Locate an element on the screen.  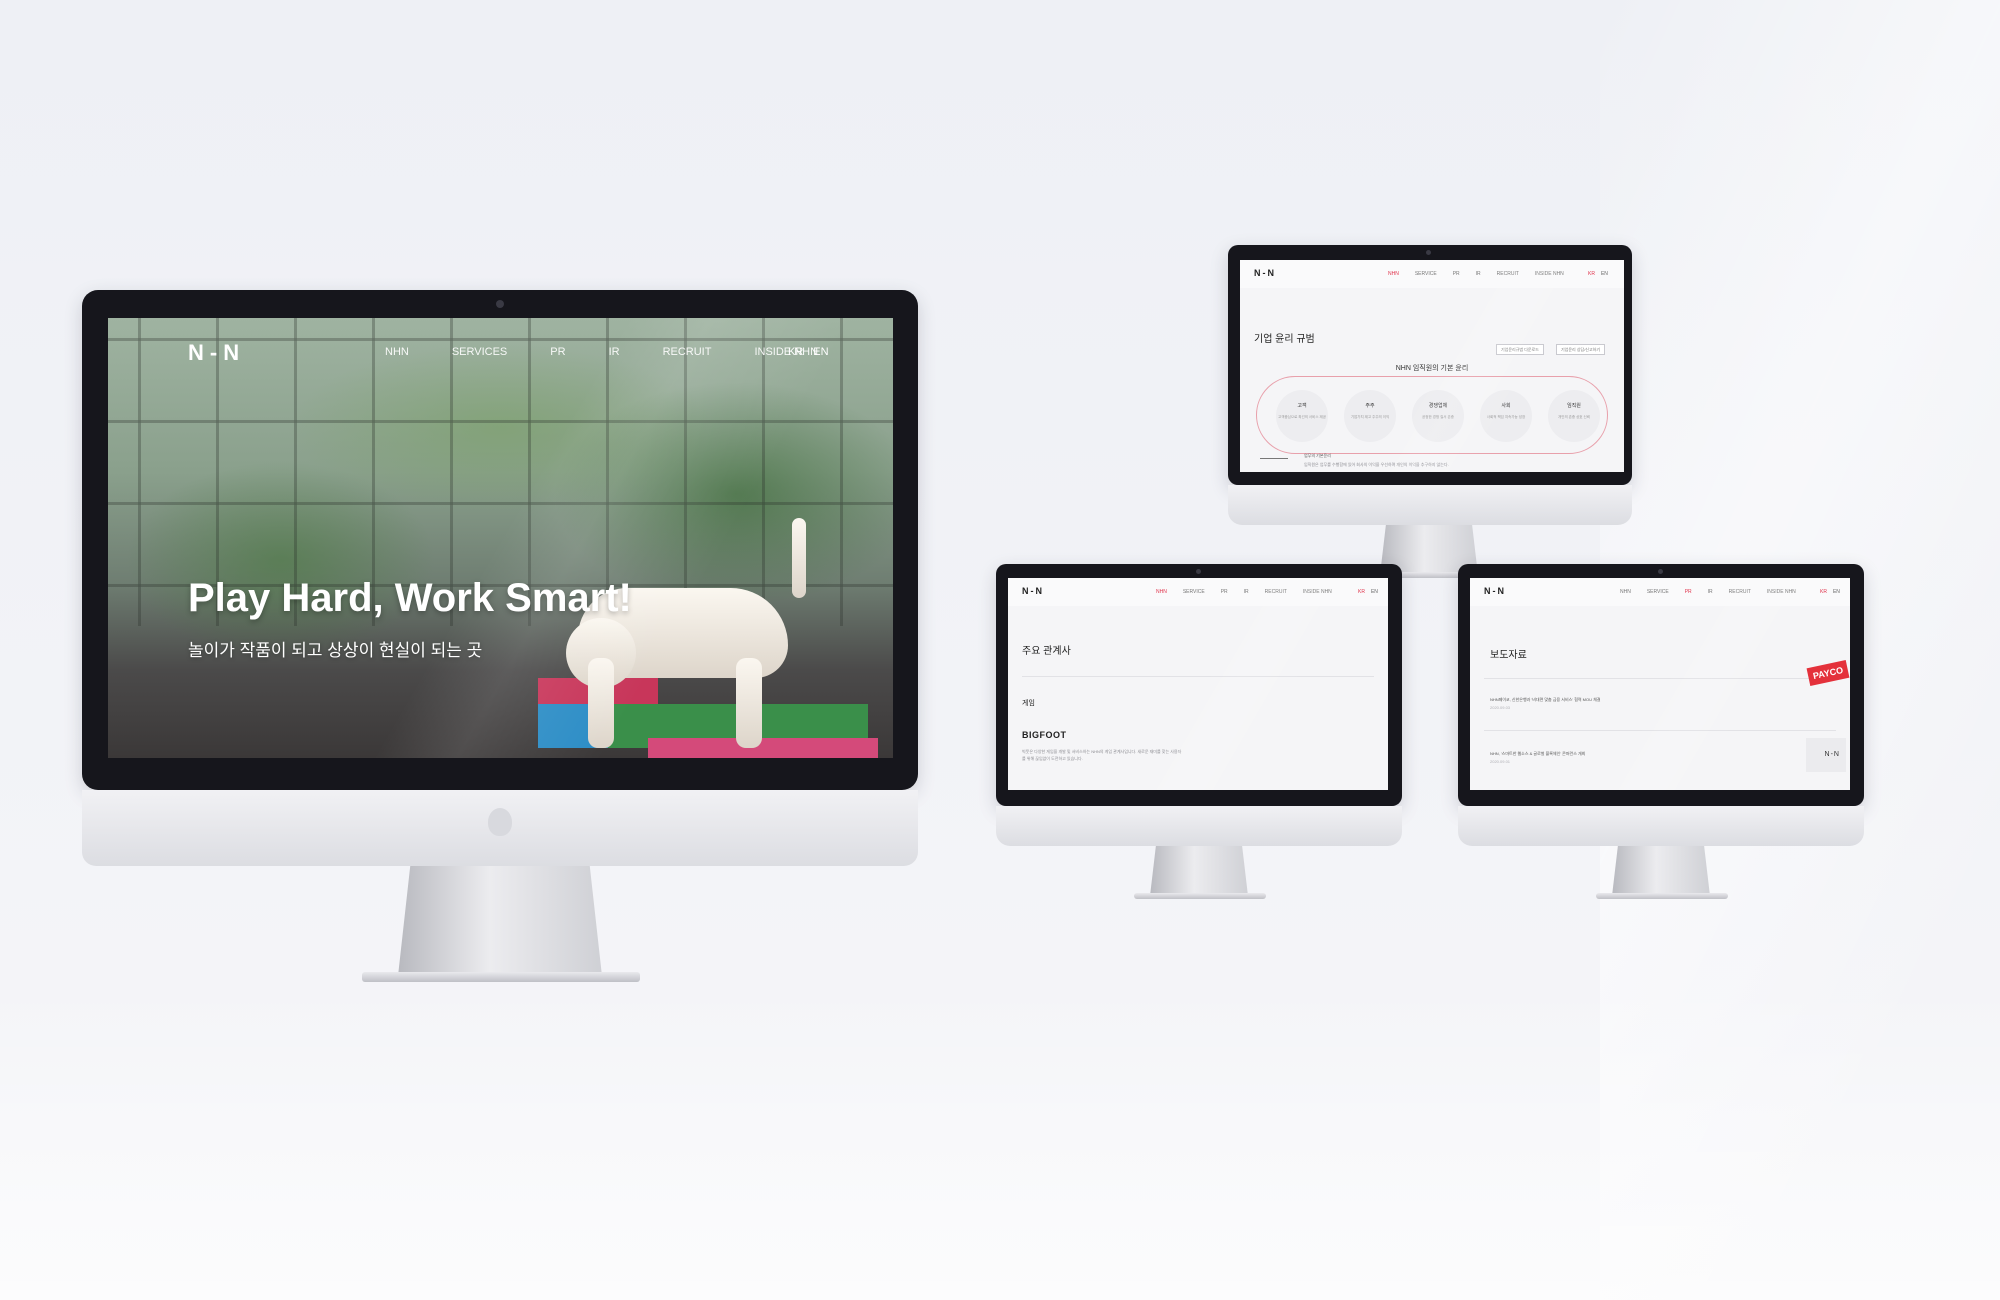
press-menu: NHN SERVICE PR IR RECRUIT INSIDE NHN is located at coordinates (1716, 592).